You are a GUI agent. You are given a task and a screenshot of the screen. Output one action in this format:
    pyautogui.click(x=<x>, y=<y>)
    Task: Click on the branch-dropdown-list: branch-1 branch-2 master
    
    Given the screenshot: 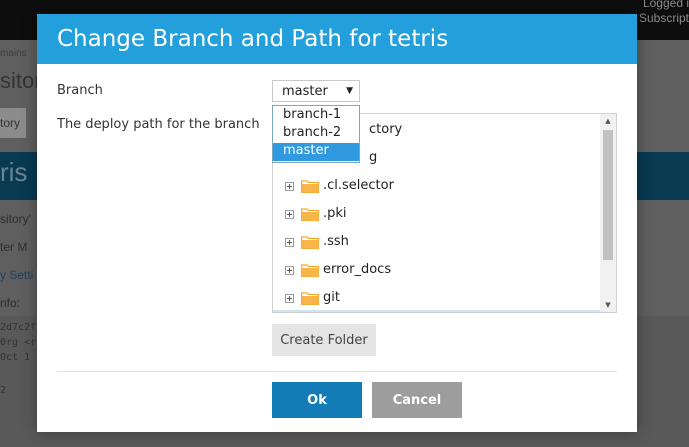 What is the action you would take?
    pyautogui.click(x=316, y=134)
    